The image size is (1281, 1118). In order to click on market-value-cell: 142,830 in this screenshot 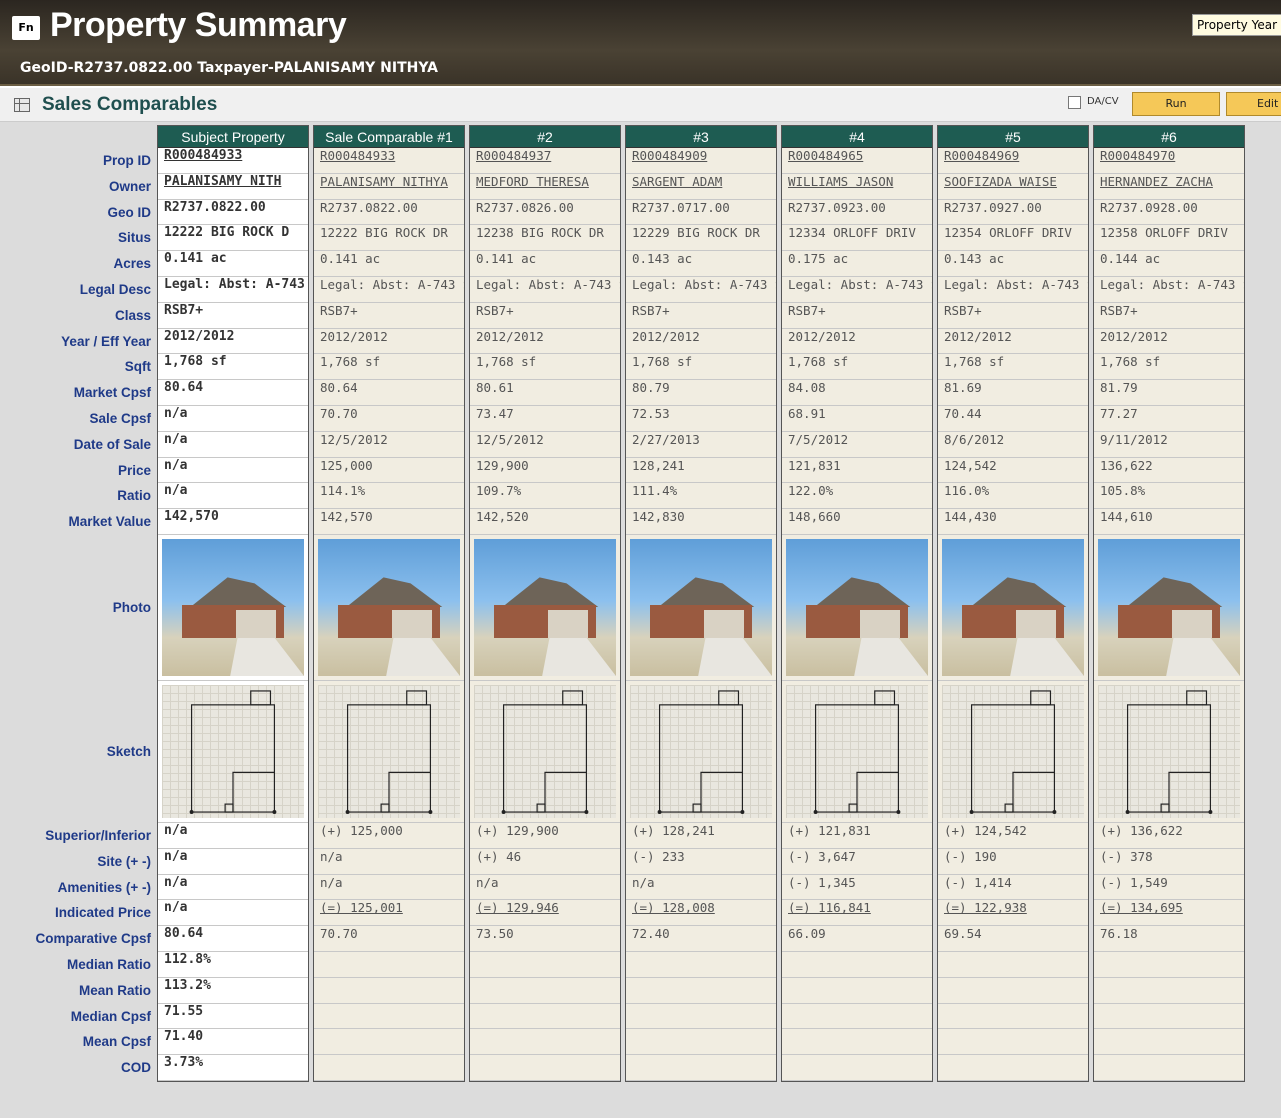, I will do `click(701, 522)`.